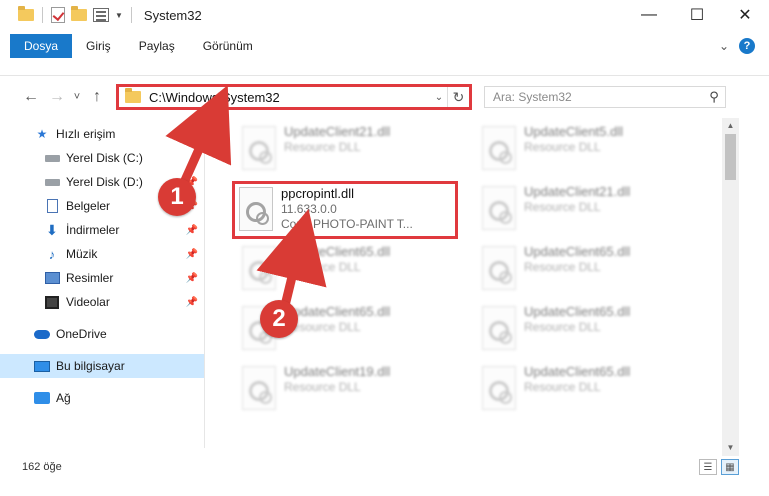  Describe the element at coordinates (724, 46) in the screenshot. I see `expand-ribbon-icon: ⌄` at that location.